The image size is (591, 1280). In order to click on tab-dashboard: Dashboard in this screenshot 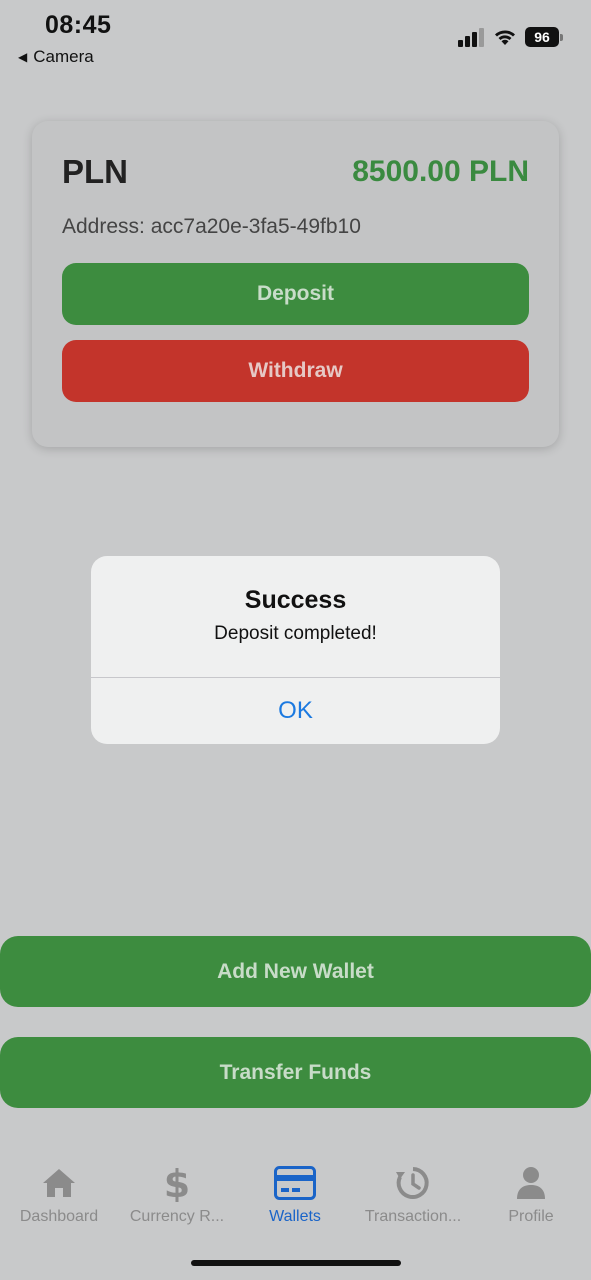, I will do `click(59, 1195)`.